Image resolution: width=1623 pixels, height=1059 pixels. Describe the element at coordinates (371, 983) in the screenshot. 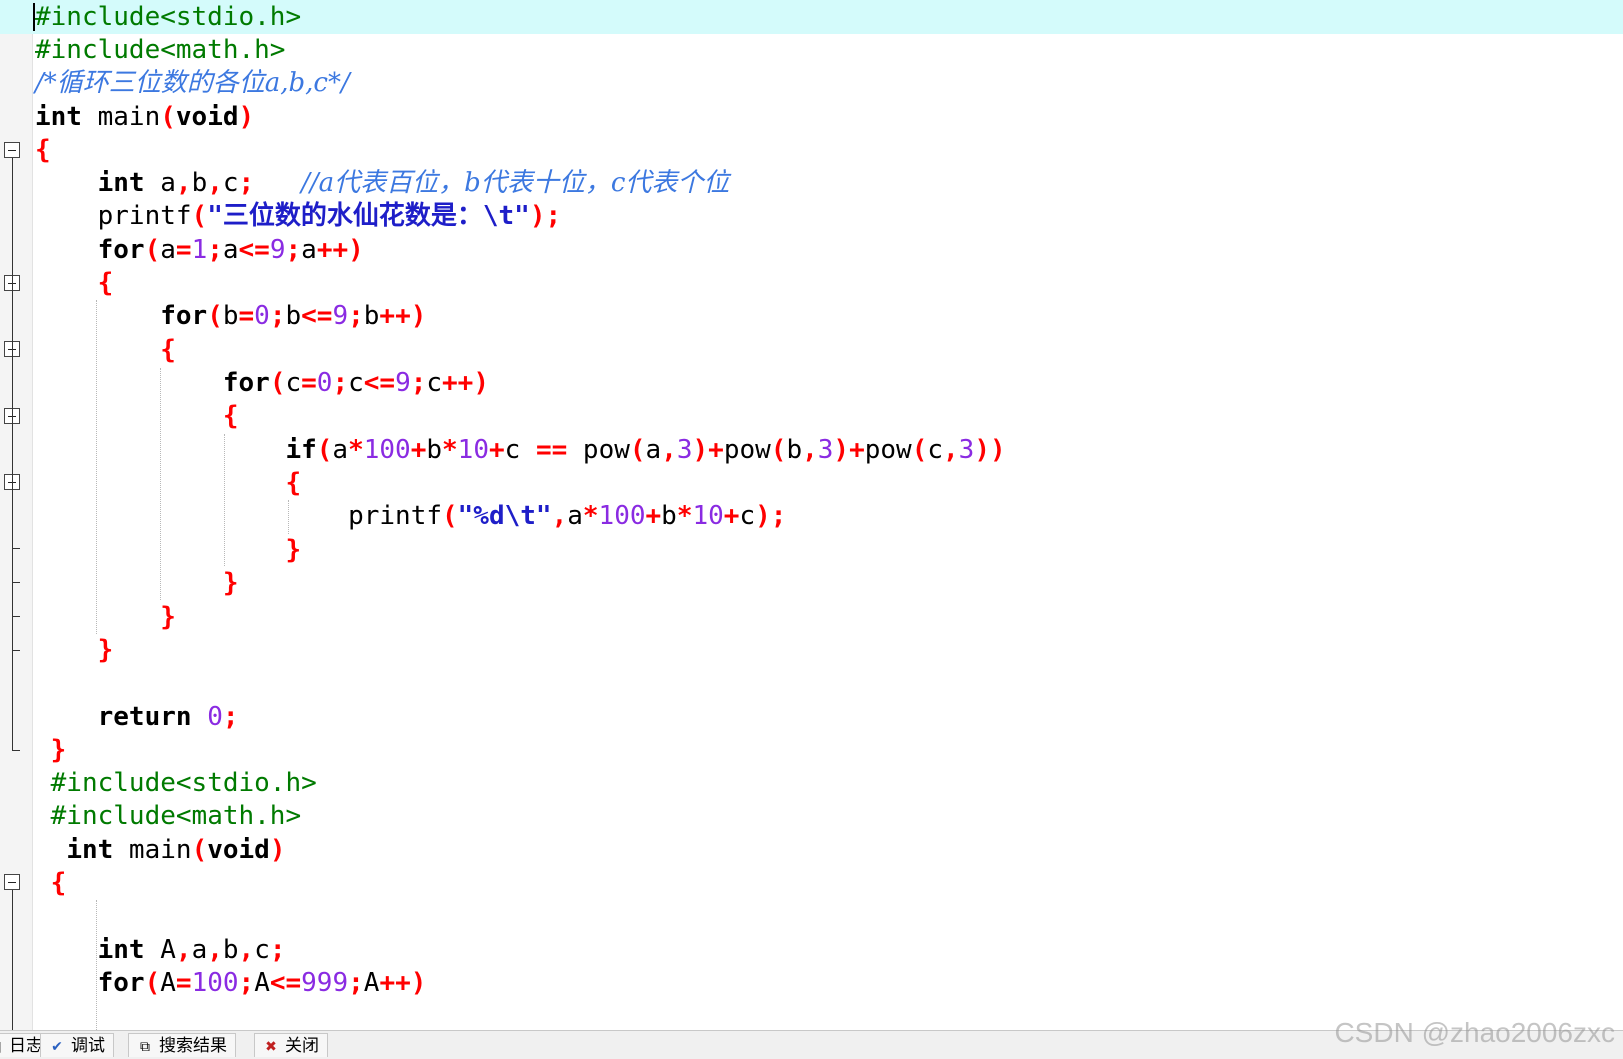

I see `code-token: A` at that location.